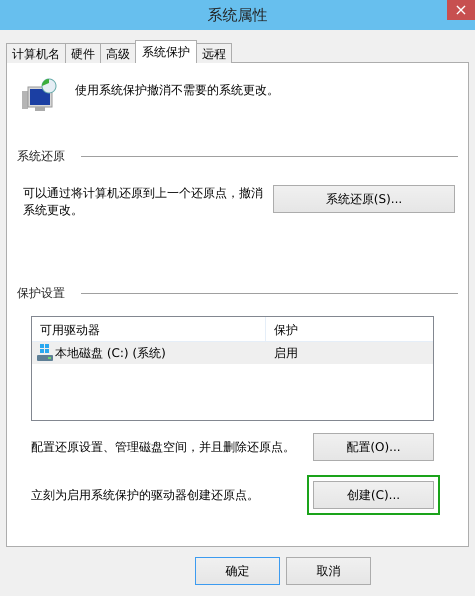 Image resolution: width=475 pixels, height=596 pixels. What do you see at coordinates (285, 353) in the screenshot?
I see `protection-status: 启用` at bounding box center [285, 353].